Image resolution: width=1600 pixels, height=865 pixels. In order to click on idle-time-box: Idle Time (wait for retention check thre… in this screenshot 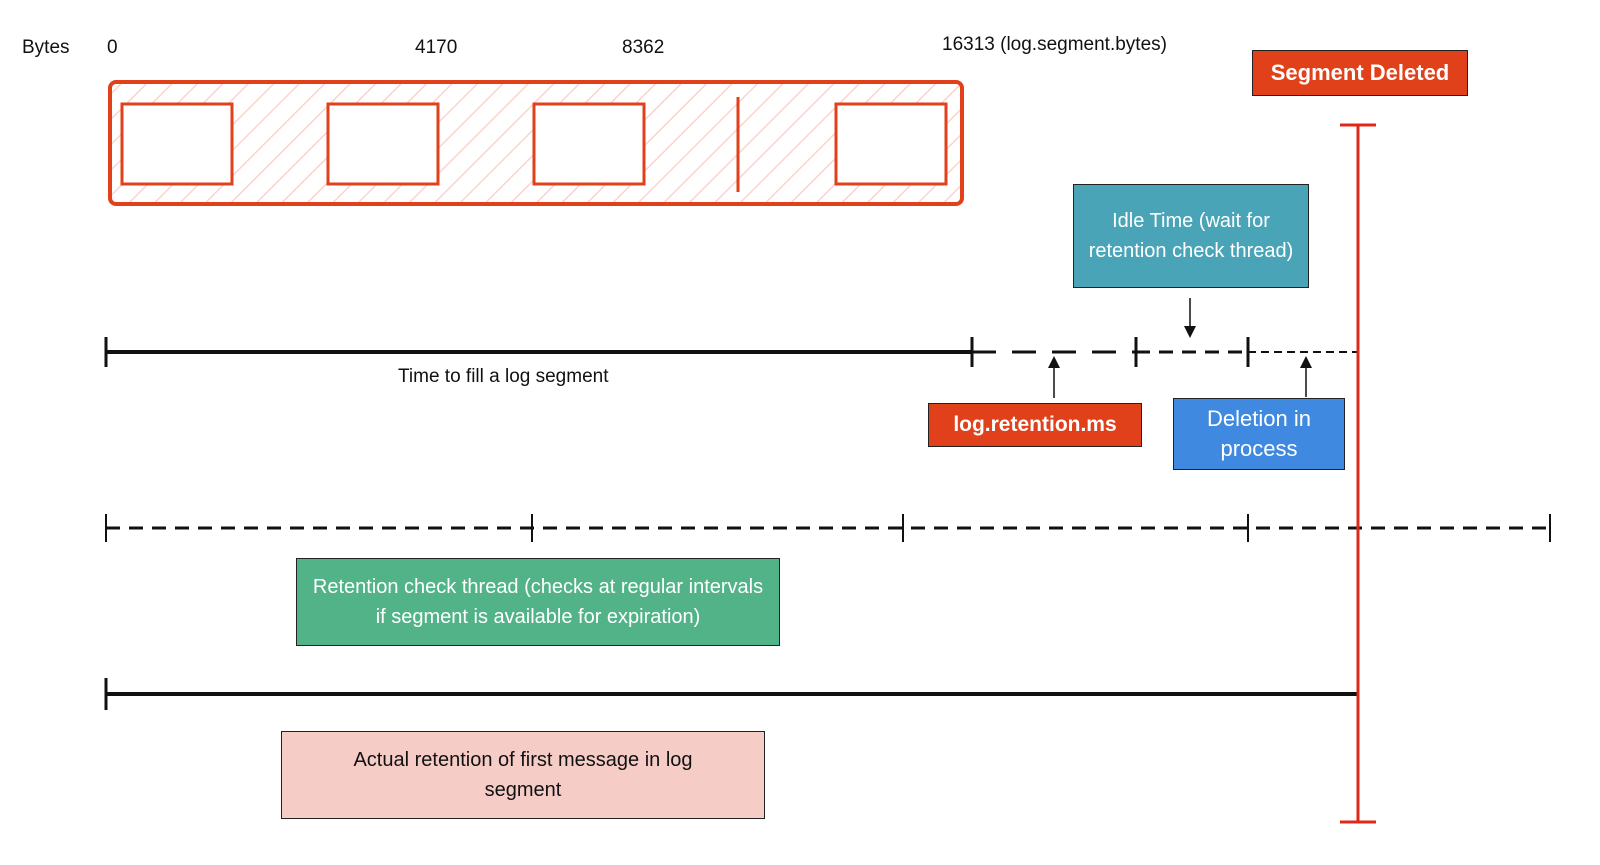, I will do `click(1191, 236)`.